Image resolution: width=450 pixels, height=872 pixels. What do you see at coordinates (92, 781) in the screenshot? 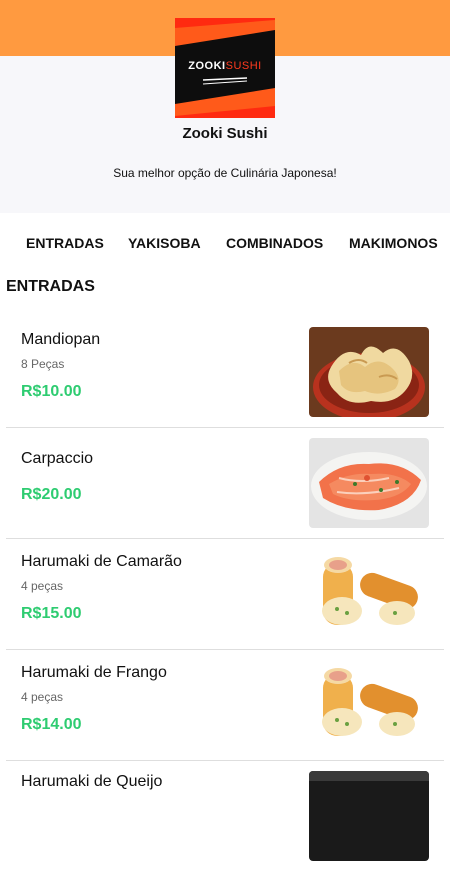
I see `item-name: Harumaki de Queijo` at bounding box center [92, 781].